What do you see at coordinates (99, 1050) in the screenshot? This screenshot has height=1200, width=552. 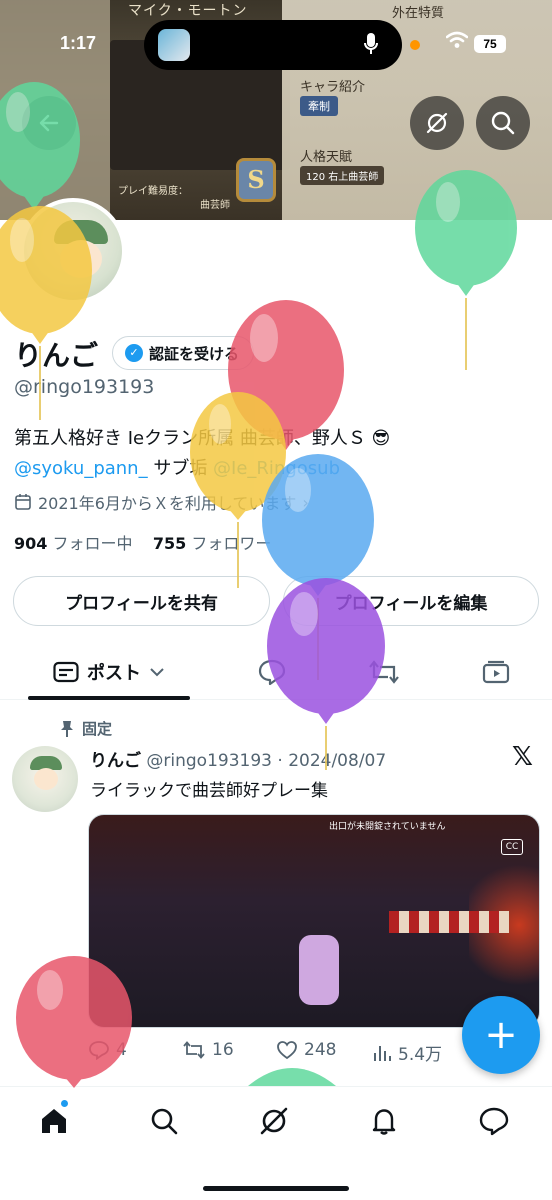 I see `reply-icon` at bounding box center [99, 1050].